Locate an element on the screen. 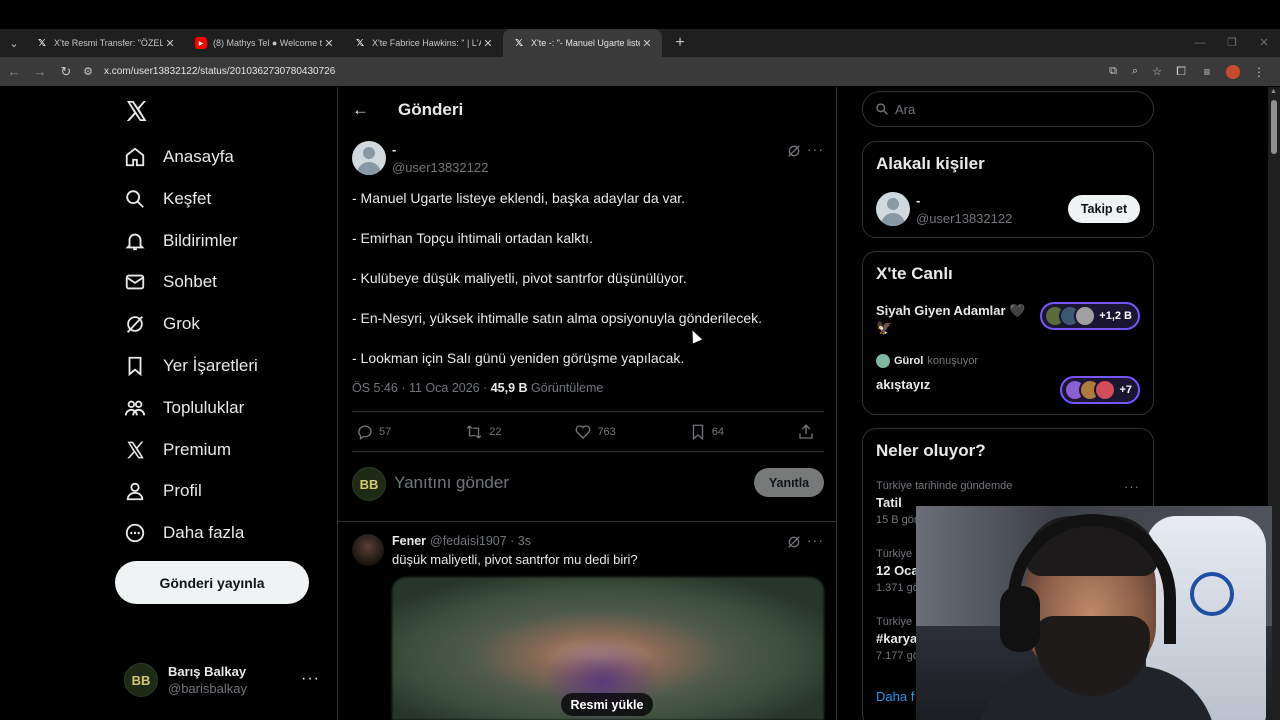 Image resolution: width=1280 pixels, height=720 pixels. media-icon: ≡ is located at coordinates (1207, 72).